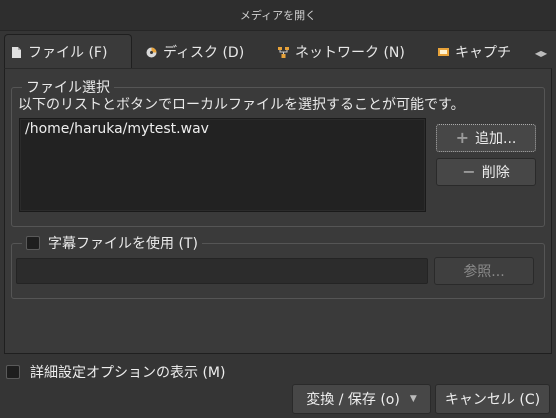 Image resolution: width=556 pixels, height=418 pixels. Describe the element at coordinates (462, 137) in the screenshot. I see `plus-icon: +` at that location.